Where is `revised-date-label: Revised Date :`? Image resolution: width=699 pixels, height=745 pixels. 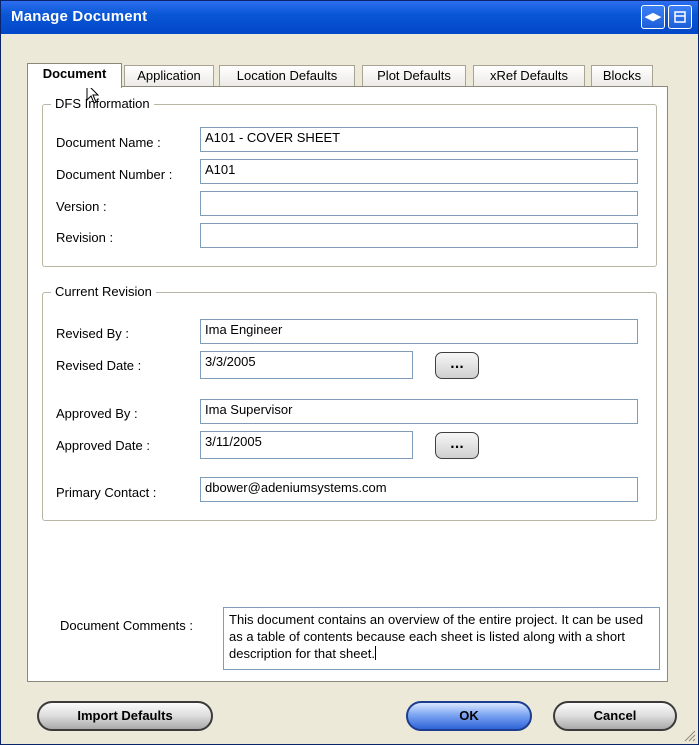
revised-date-label: Revised Date : is located at coordinates (99, 365).